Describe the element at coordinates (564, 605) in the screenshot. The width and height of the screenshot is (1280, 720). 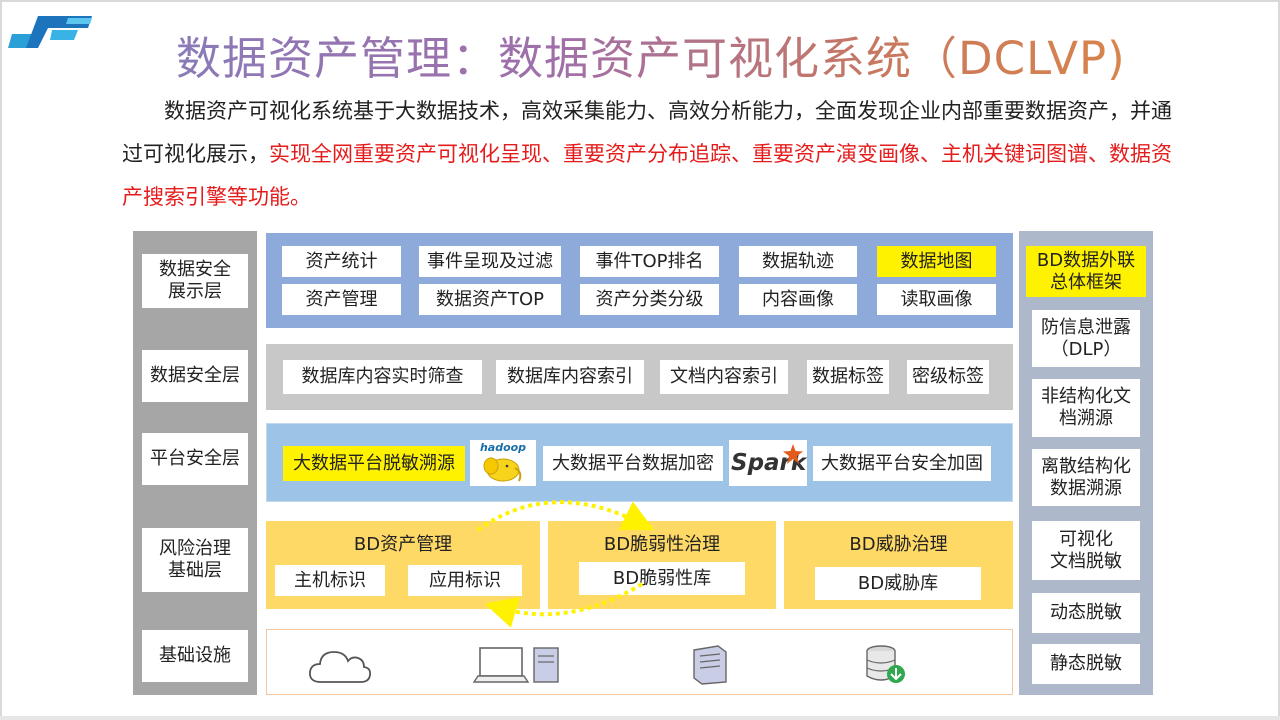
I see `loop-arrow-bottom` at that location.